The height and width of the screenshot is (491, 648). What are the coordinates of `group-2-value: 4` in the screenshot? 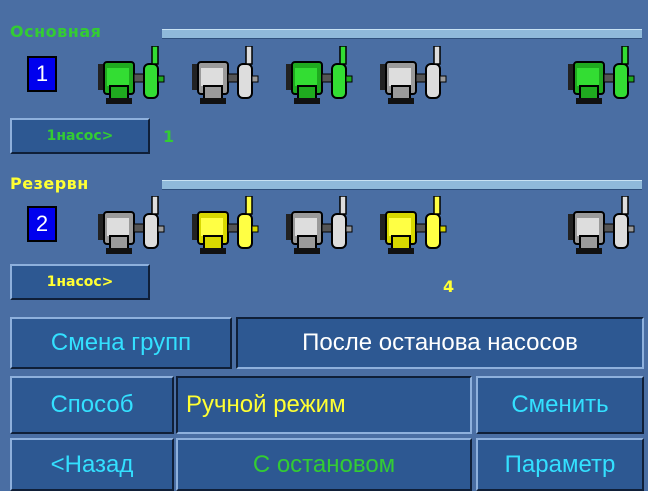 It's located at (449, 286).